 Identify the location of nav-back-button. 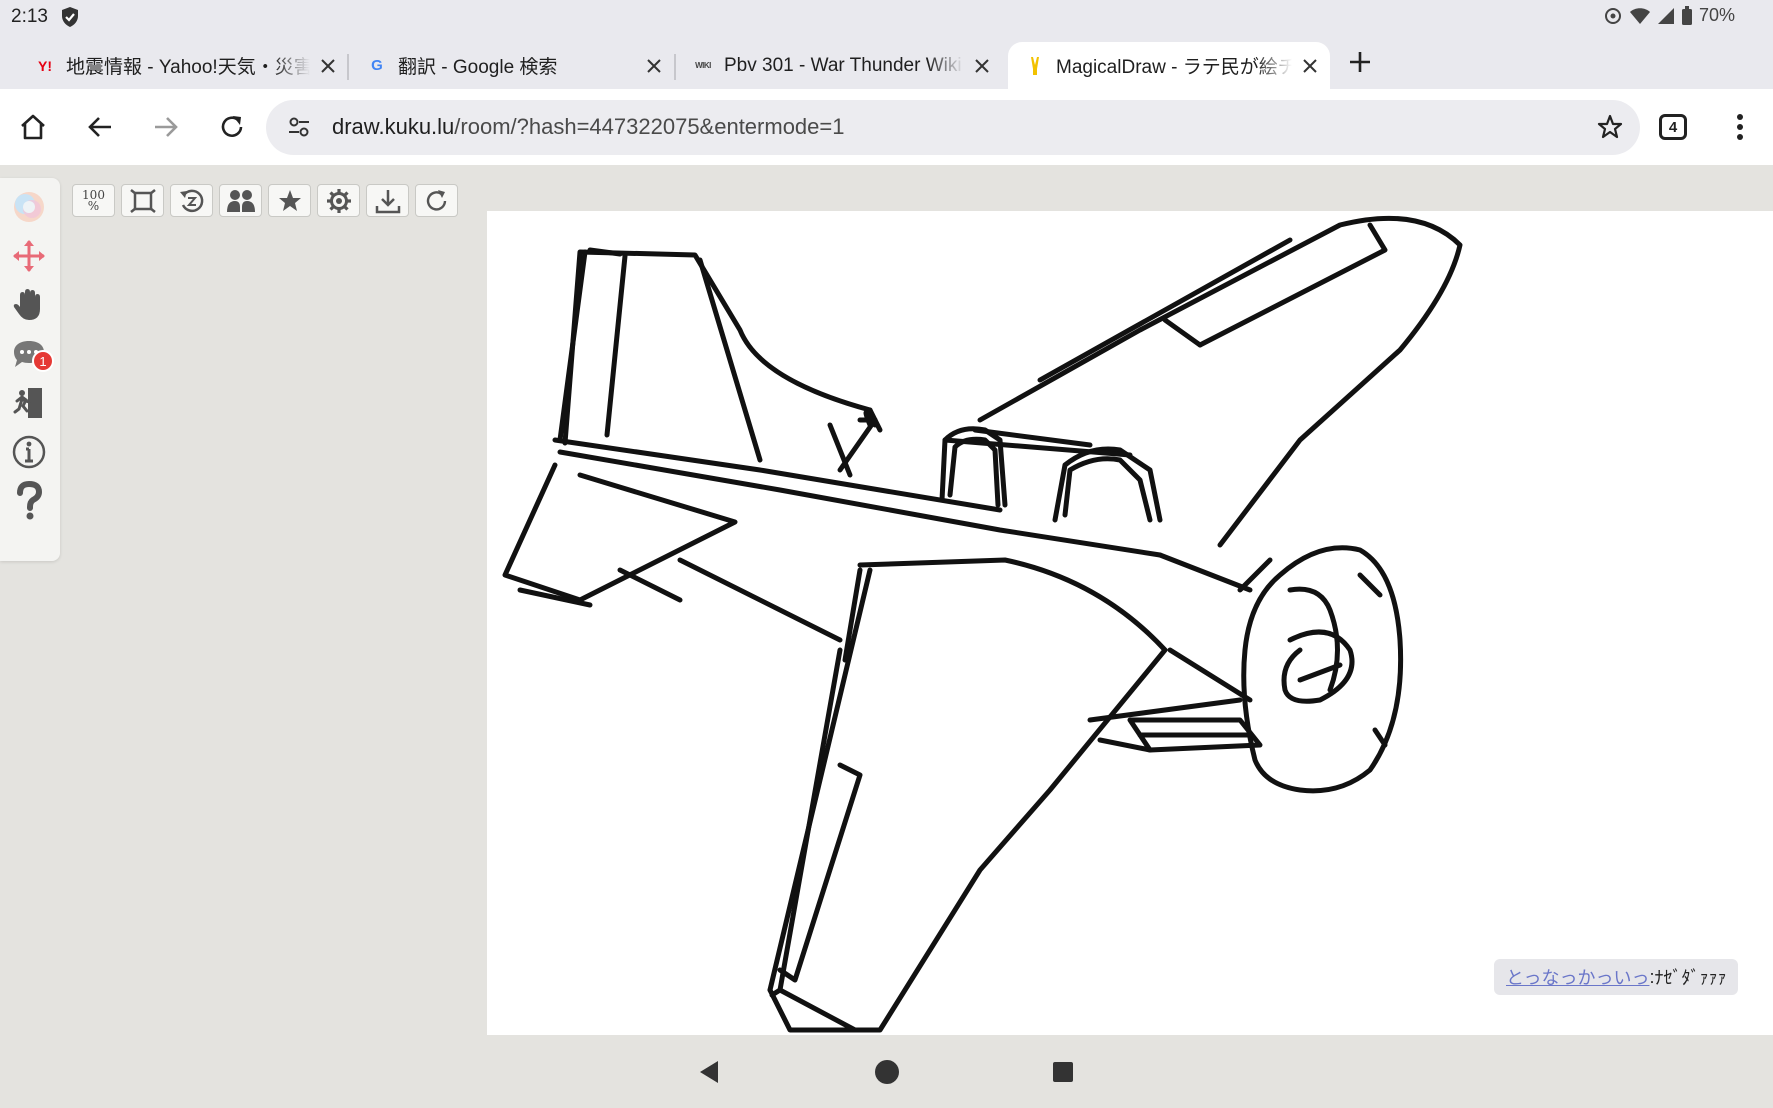
(709, 1072).